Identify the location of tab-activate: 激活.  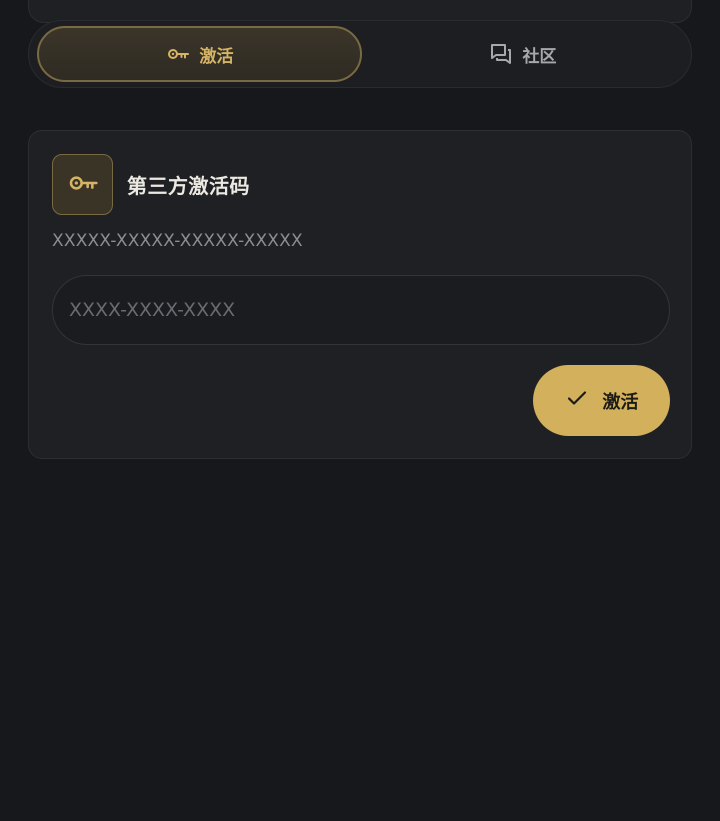
(199, 54).